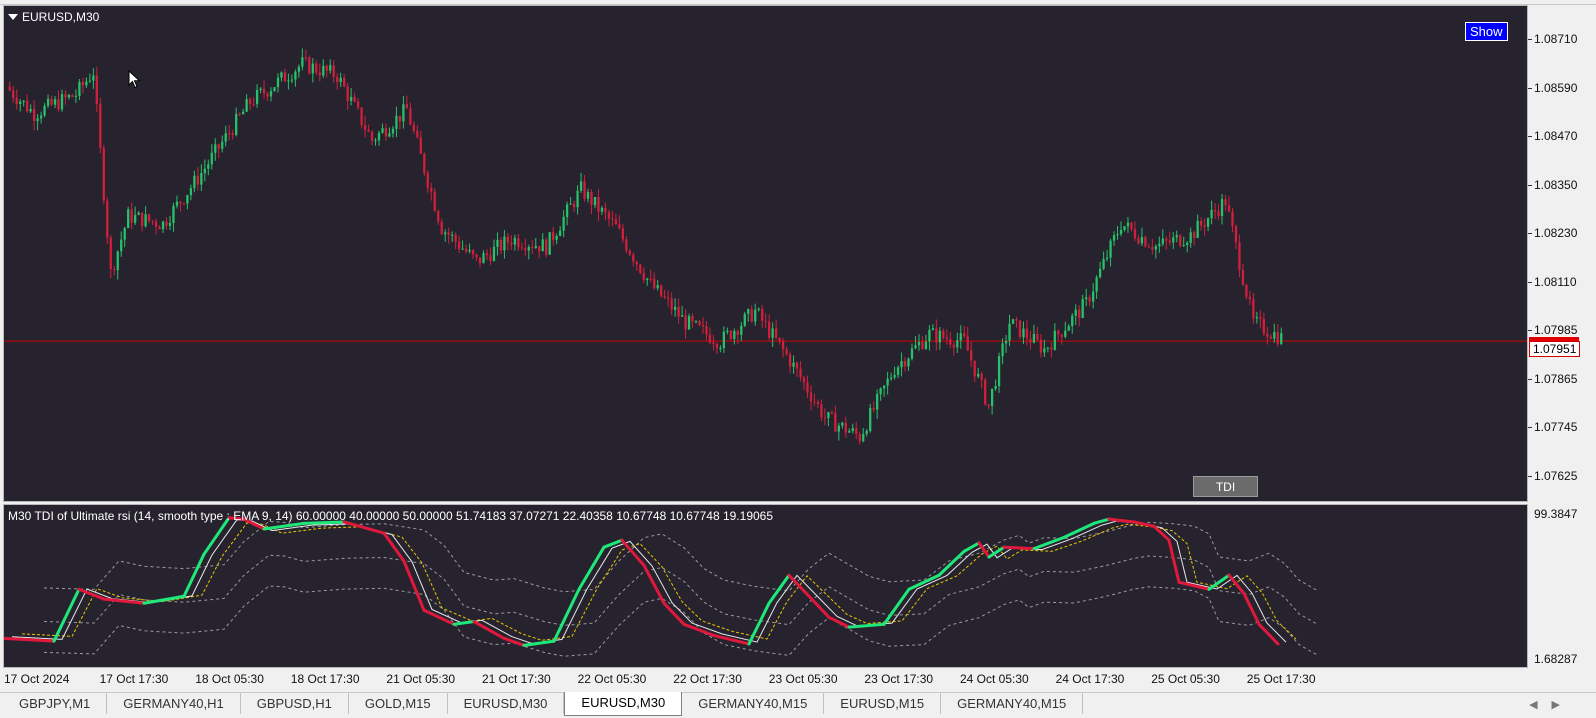 This screenshot has height=718, width=1596. Describe the element at coordinates (1552, 330) in the screenshot. I see `price-tick: 1.07985` at that location.